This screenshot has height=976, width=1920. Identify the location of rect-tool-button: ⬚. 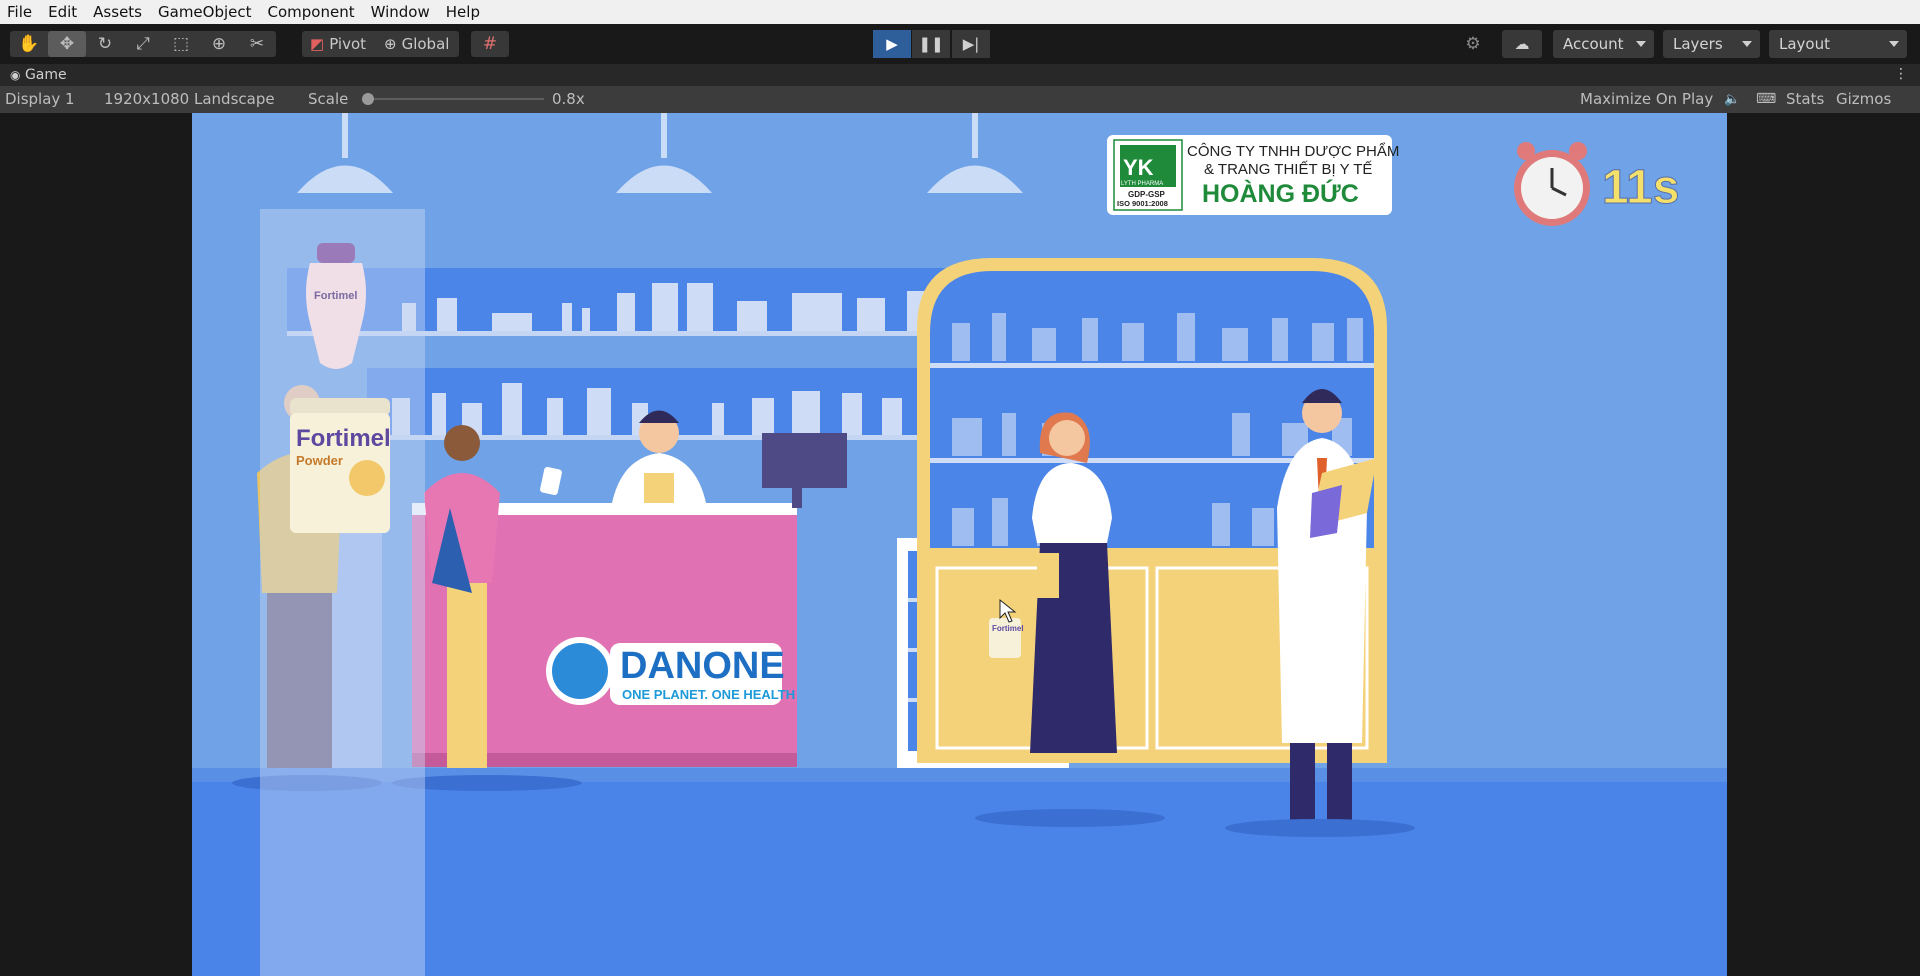
(181, 44).